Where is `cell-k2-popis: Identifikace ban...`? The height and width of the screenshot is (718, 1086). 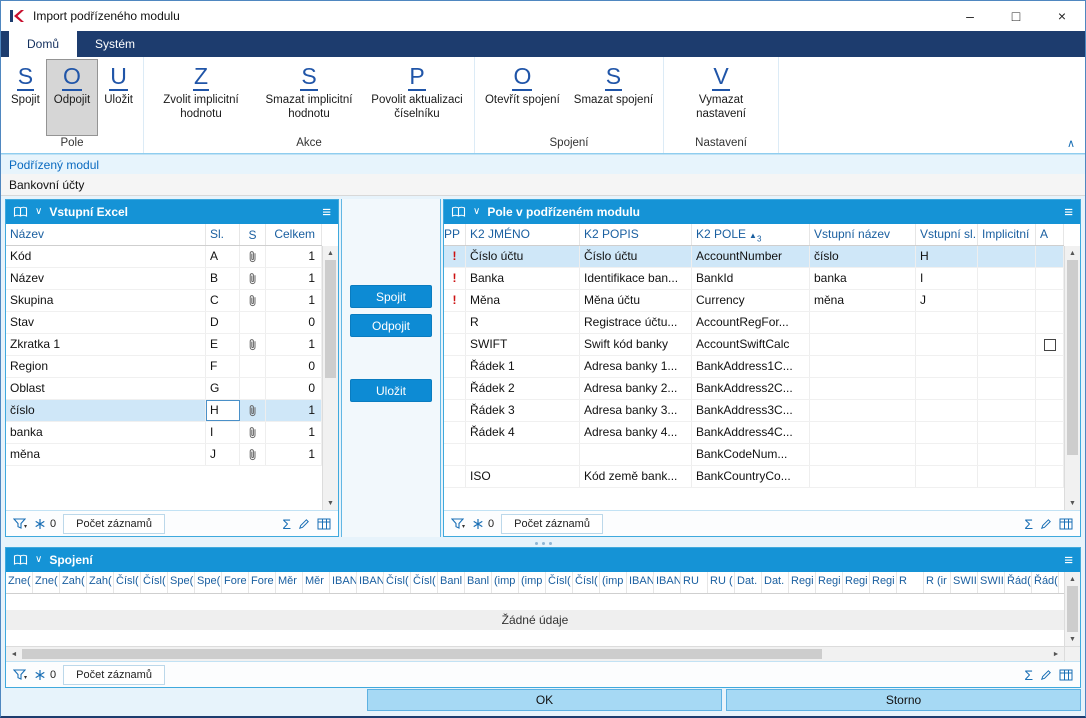
cell-k2-popis: Identifikace ban... is located at coordinates (636, 278).